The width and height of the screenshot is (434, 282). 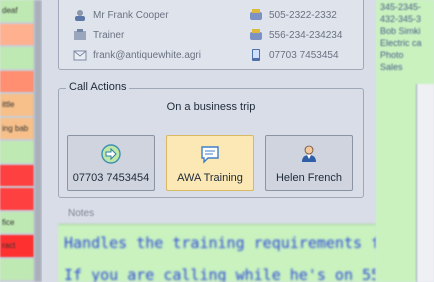 What do you see at coordinates (38, 141) in the screenshot?
I see `splitter` at bounding box center [38, 141].